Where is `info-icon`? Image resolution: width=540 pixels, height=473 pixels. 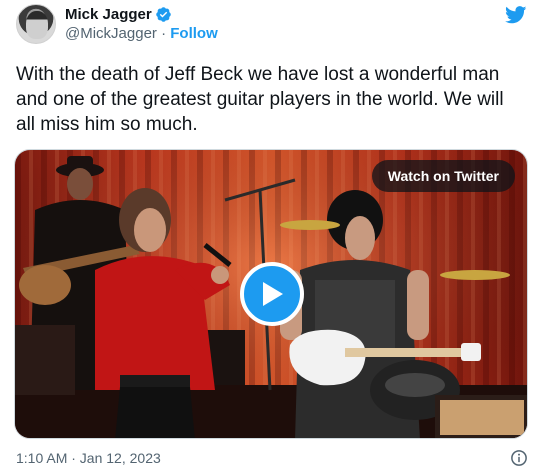
info-icon is located at coordinates (519, 458).